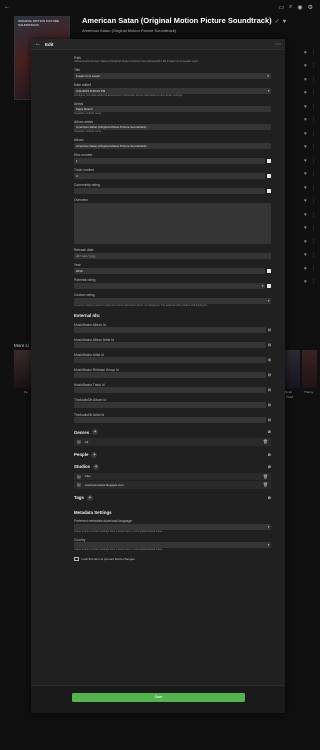 The image size is (320, 750). I want to click on title-field: Freak On A Leash ✕, so click(172, 75).